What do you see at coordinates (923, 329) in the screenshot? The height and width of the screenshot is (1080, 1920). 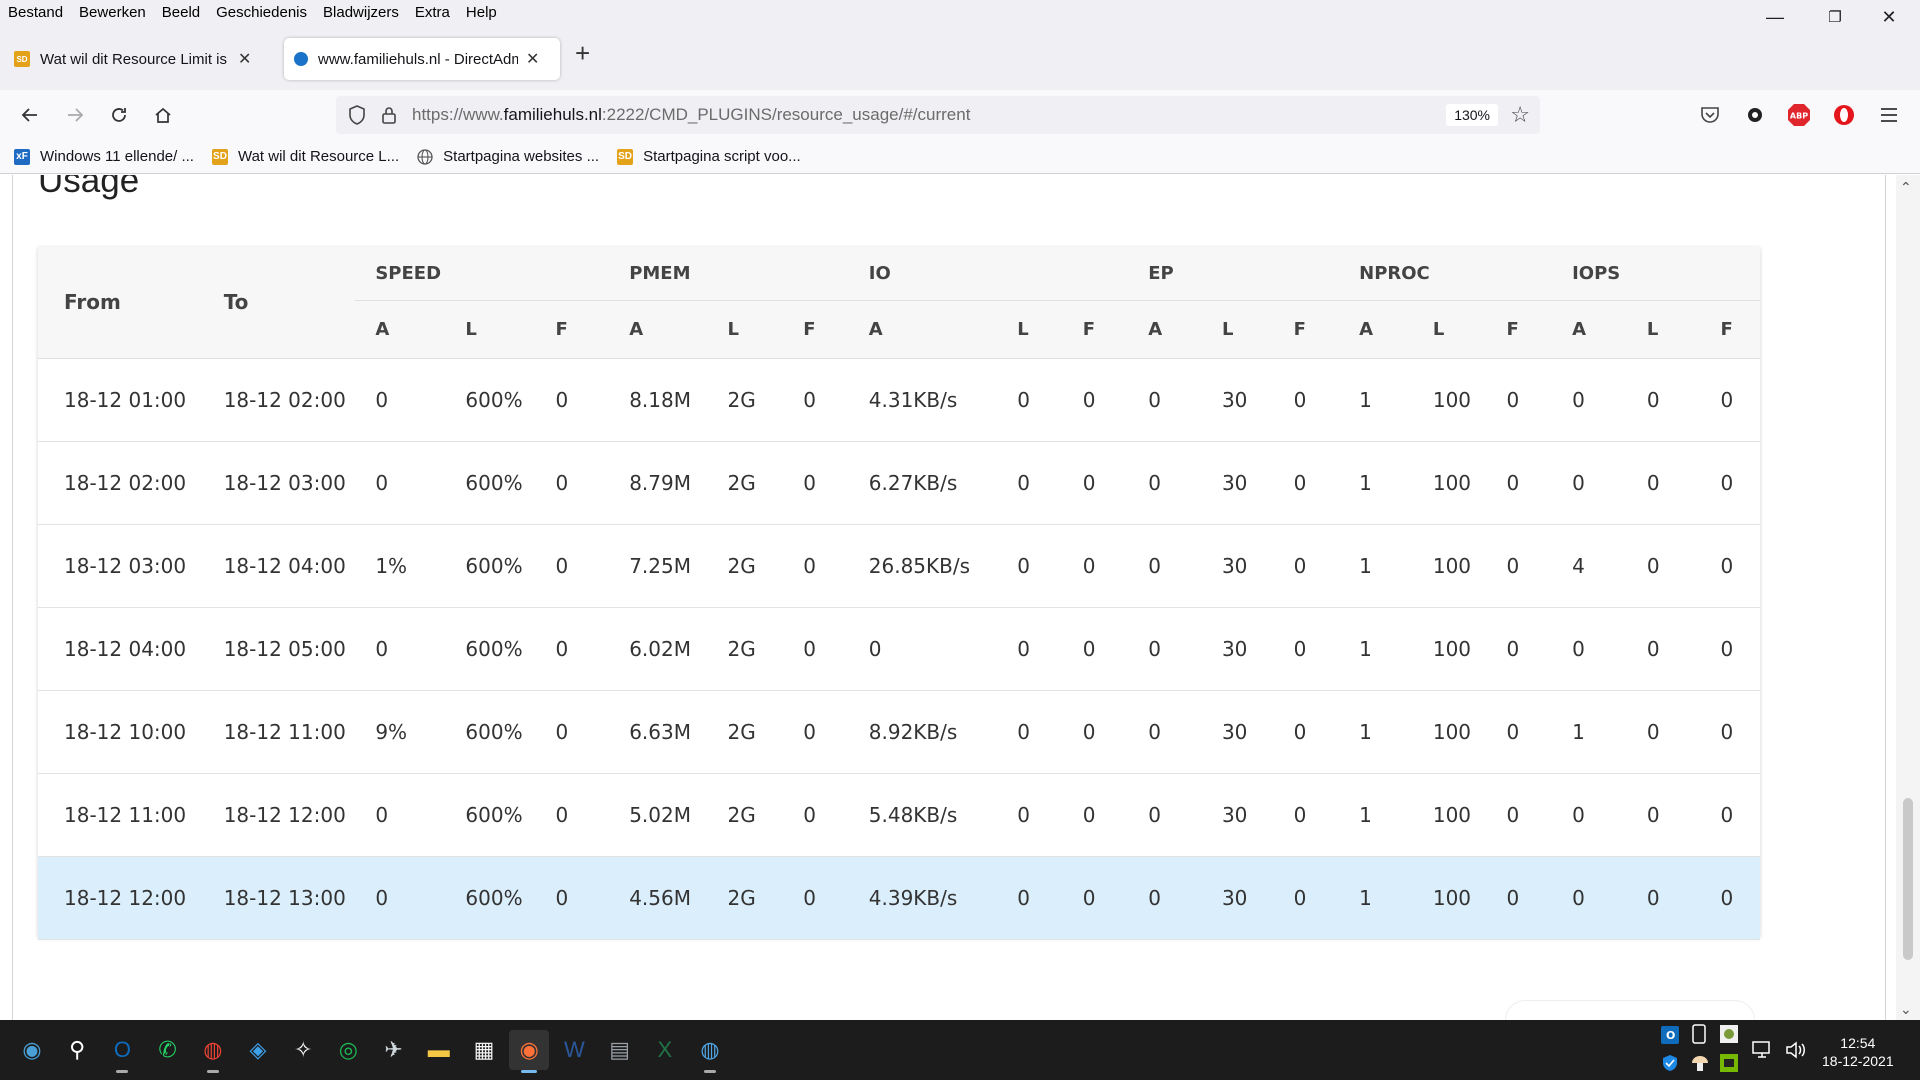 I see `column-header-io-a: A` at bounding box center [923, 329].